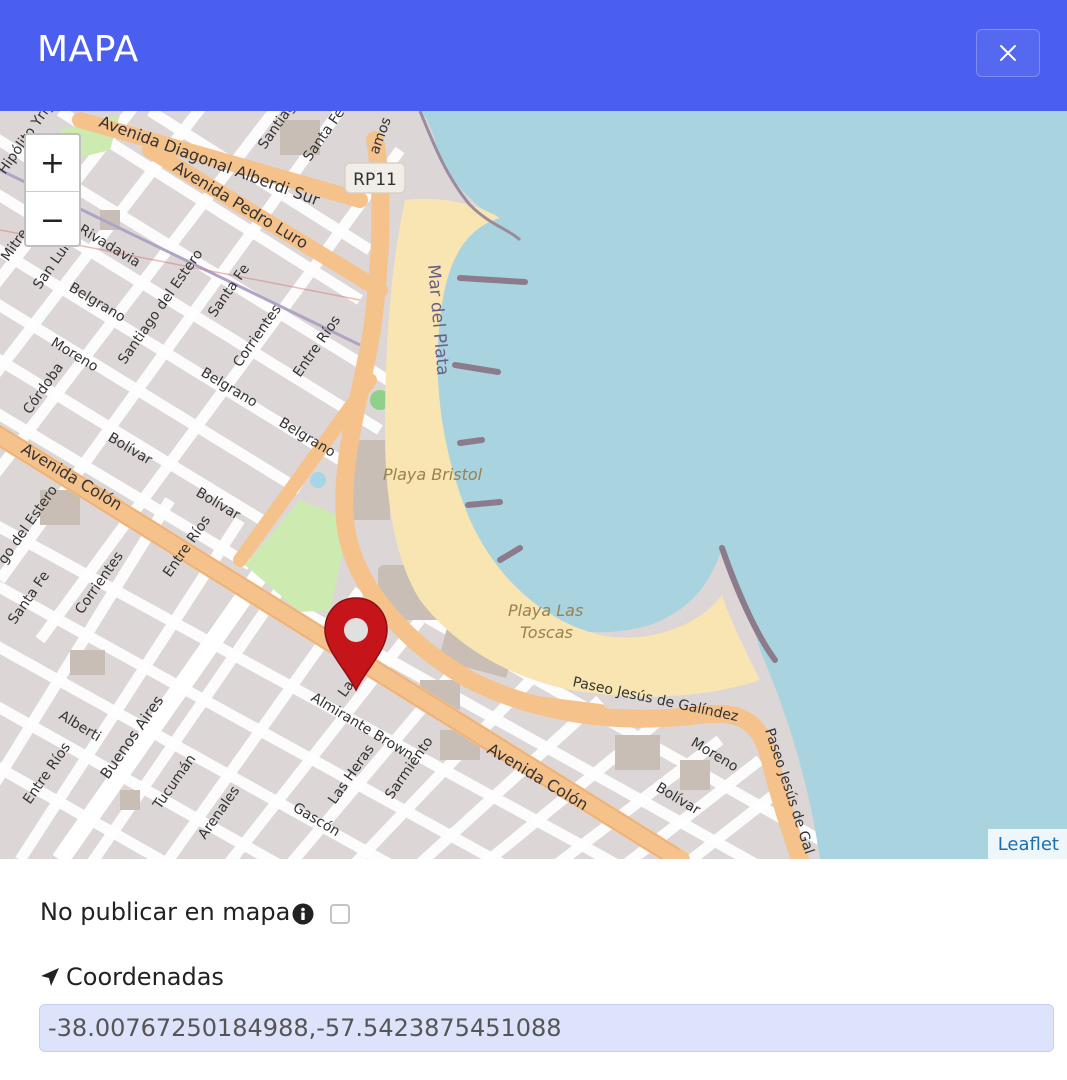  I want to click on map-attribution: Leaflet, so click(1027, 844).